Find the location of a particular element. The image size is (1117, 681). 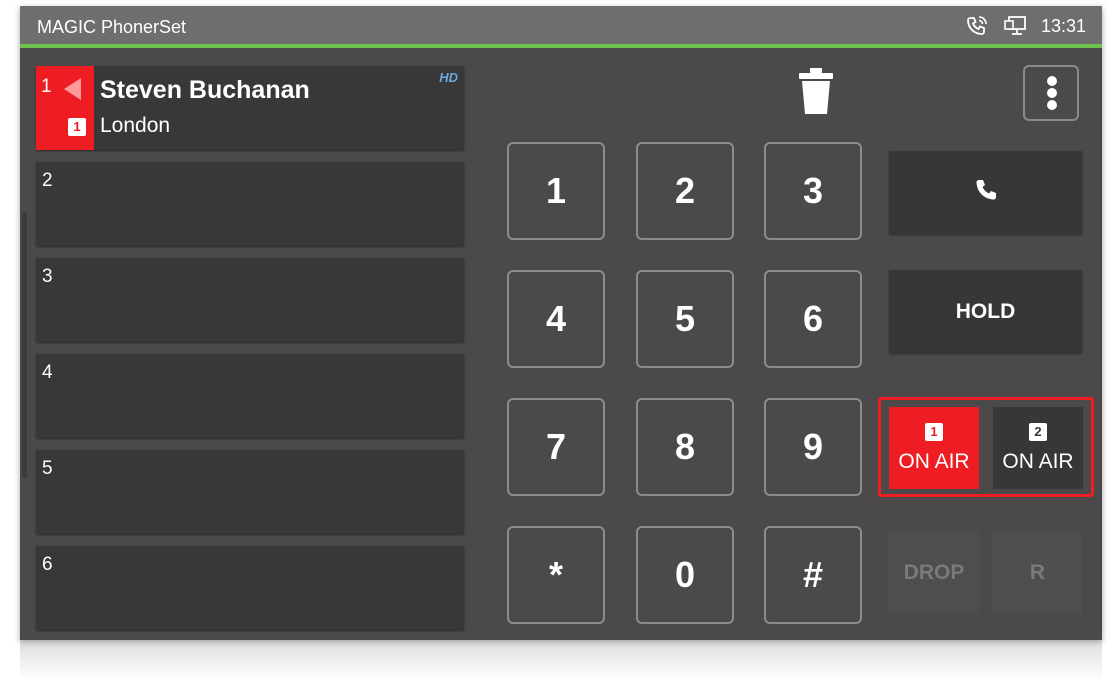

line-number: 5 is located at coordinates (47, 468).